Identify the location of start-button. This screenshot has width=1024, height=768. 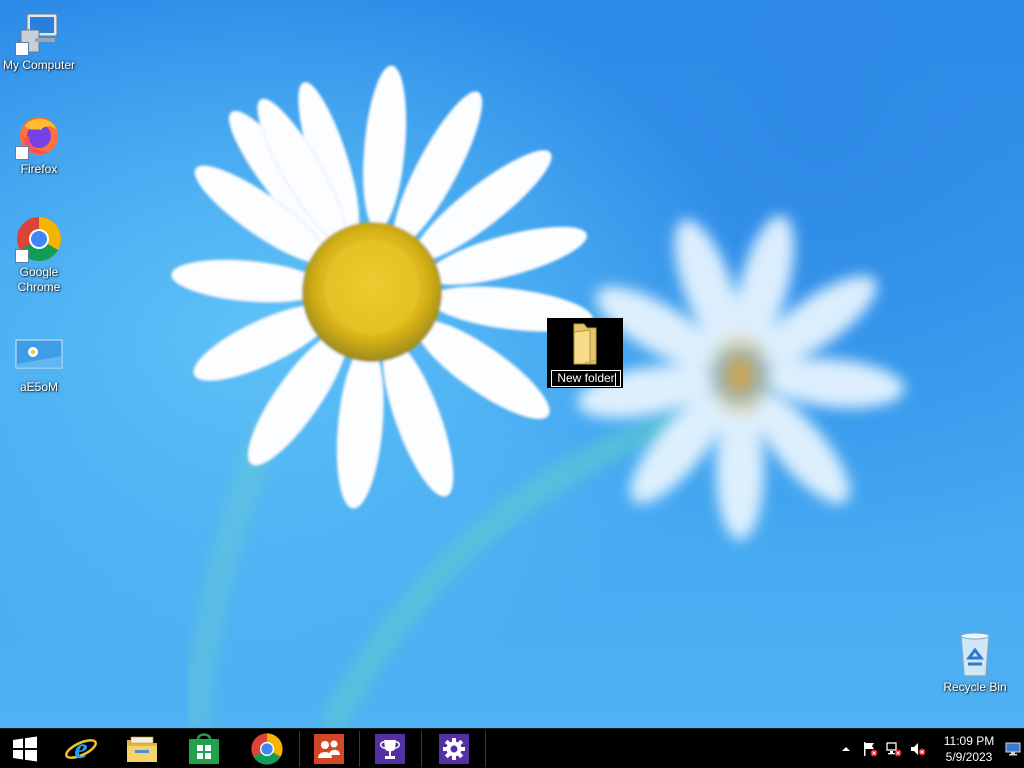
(25, 748).